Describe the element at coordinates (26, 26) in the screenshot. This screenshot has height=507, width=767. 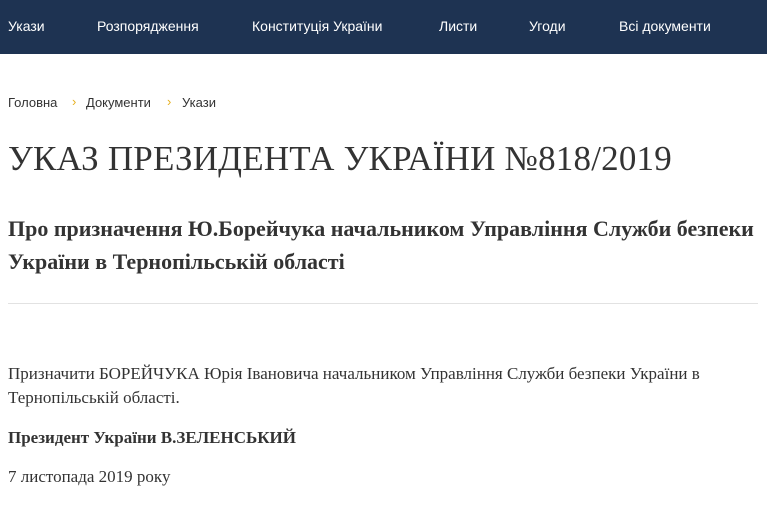
I see `nav-item-decrees: Укази` at that location.